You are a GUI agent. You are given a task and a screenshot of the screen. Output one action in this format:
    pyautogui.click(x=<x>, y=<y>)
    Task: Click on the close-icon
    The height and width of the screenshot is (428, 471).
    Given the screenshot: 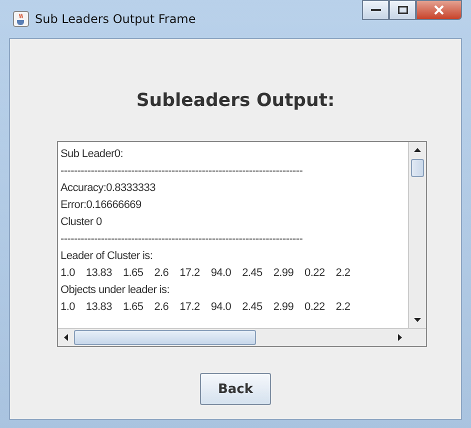 What is the action you would take?
    pyautogui.click(x=439, y=10)
    